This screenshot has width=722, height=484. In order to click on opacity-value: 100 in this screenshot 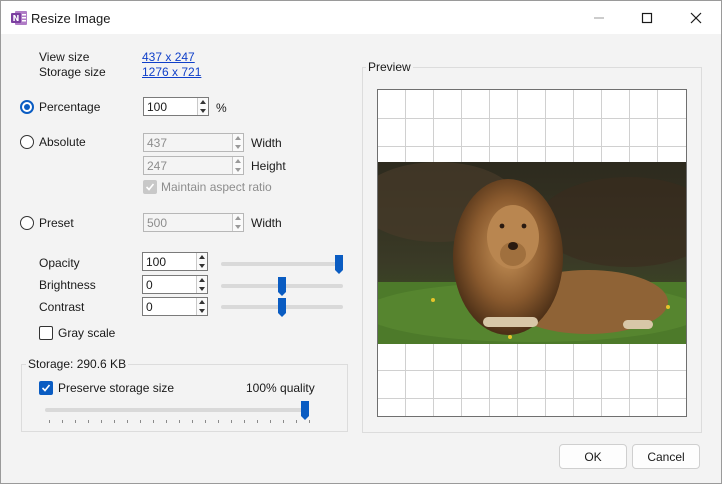, I will do `click(156, 262)`.